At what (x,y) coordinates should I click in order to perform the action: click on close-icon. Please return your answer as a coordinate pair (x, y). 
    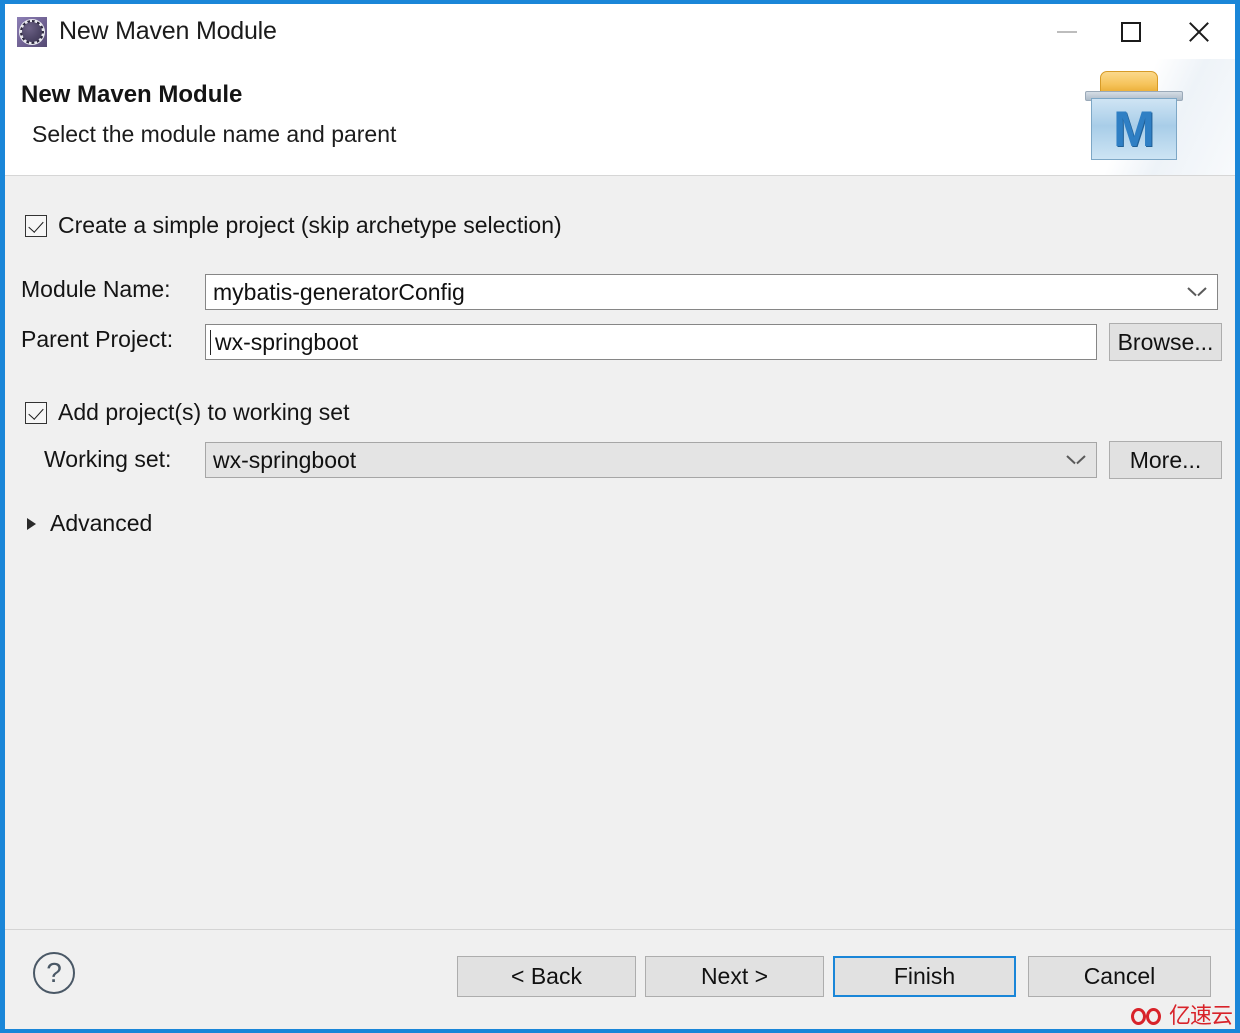
    Looking at the image, I should click on (1199, 32).